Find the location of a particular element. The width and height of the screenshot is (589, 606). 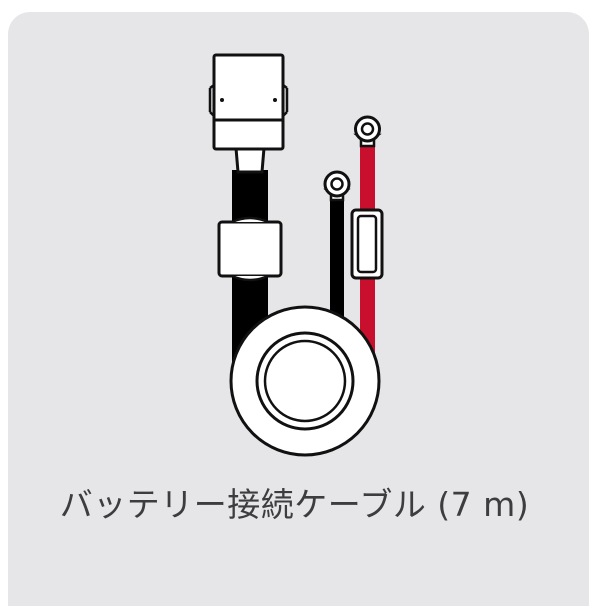

connector-plug-icon is located at coordinates (248, 102).